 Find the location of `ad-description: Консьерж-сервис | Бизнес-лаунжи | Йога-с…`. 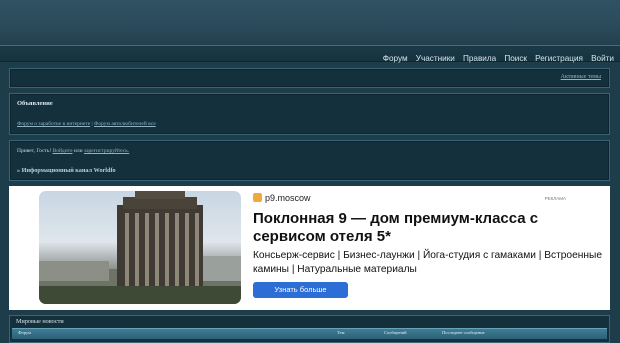

ad-description: Консьерж-сервис | Бизнес-лаунжи | Йога-с… is located at coordinates (427, 262).